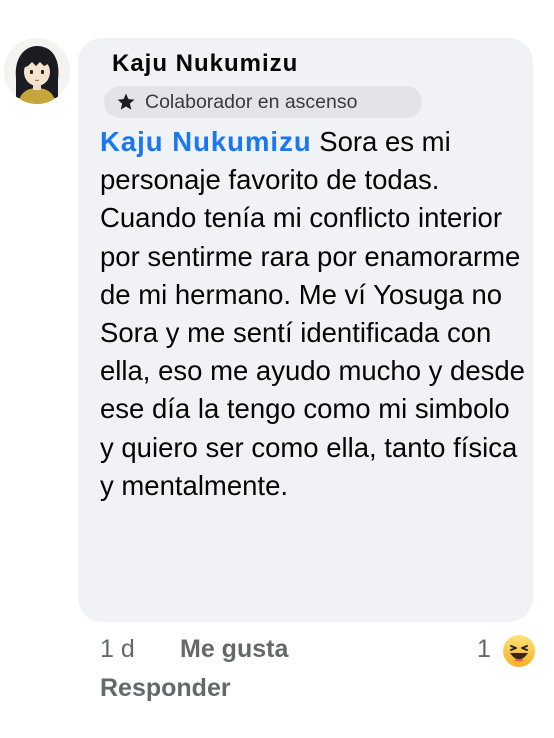 This screenshot has width=554, height=738. I want to click on reply-button: Responder, so click(165, 688).